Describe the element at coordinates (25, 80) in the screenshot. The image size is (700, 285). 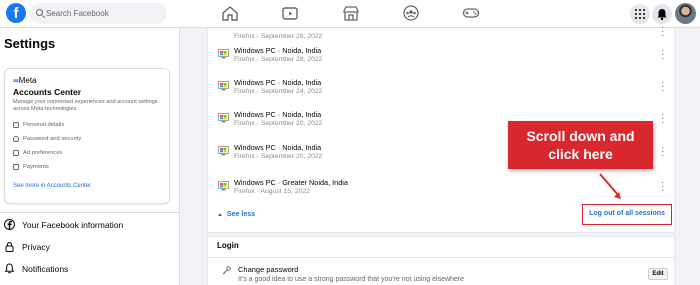
I see `meta-logo: ∞Meta` at that location.